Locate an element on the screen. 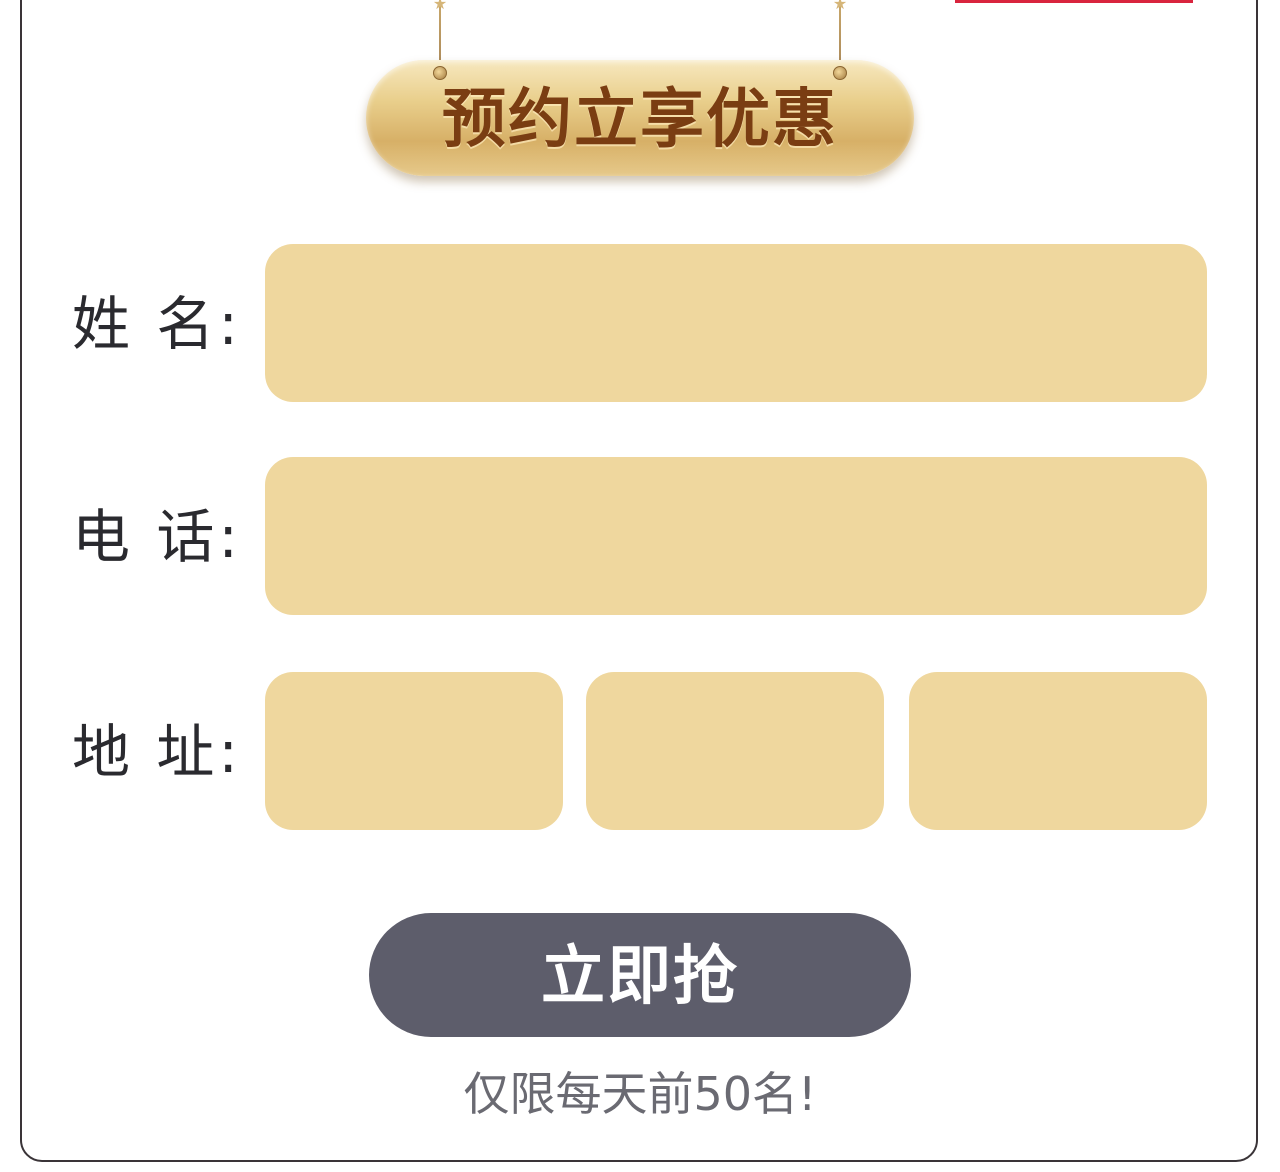  address-province-select is located at coordinates (414, 751).